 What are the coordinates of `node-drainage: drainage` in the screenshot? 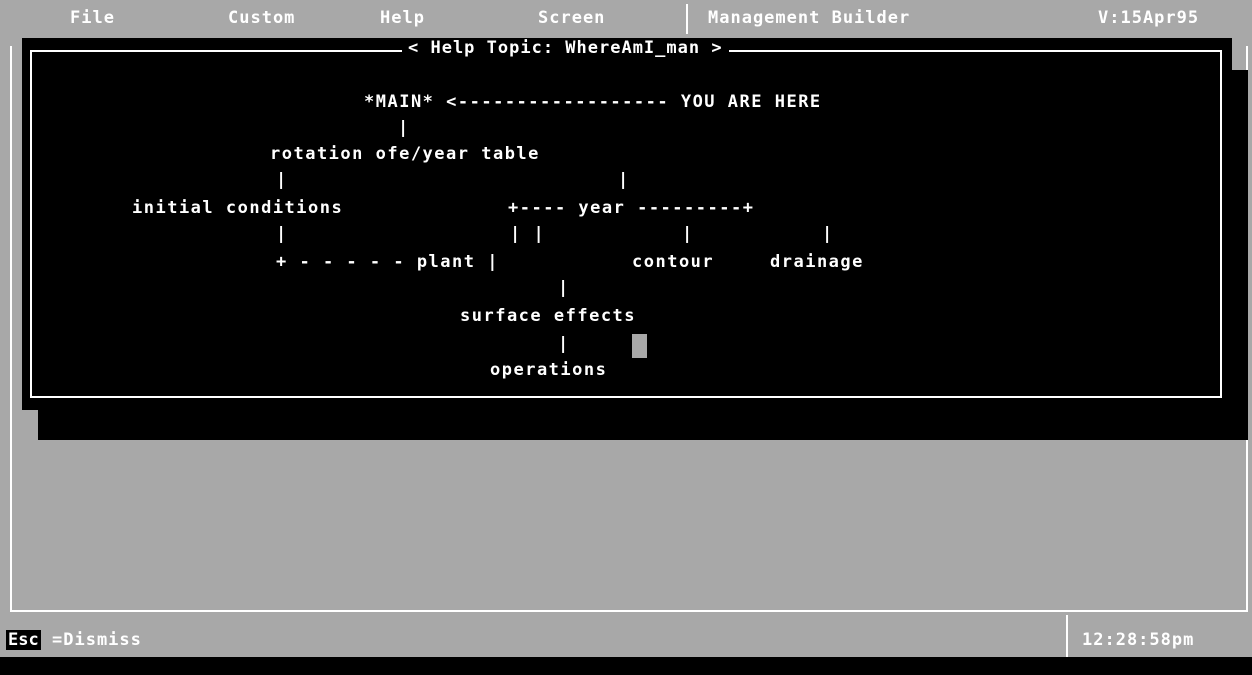 It's located at (817, 262).